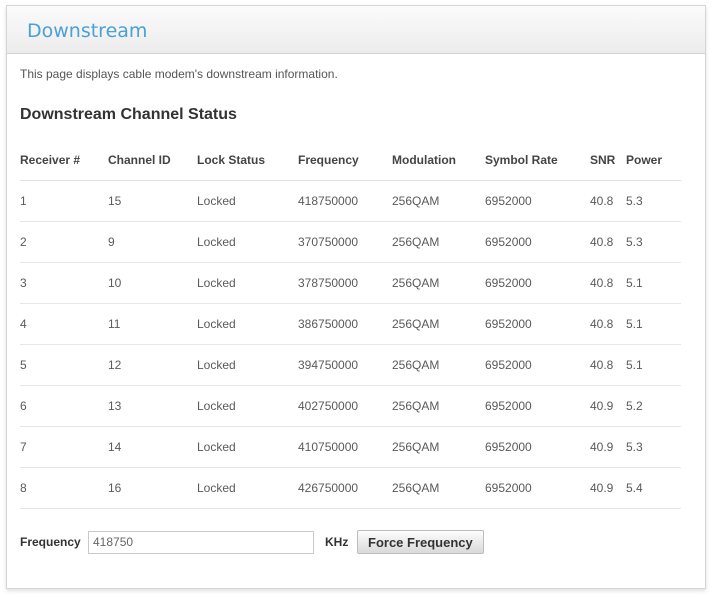 The width and height of the screenshot is (717, 598). What do you see at coordinates (128, 114) in the screenshot?
I see `section-title: Downstream Channel Status` at bounding box center [128, 114].